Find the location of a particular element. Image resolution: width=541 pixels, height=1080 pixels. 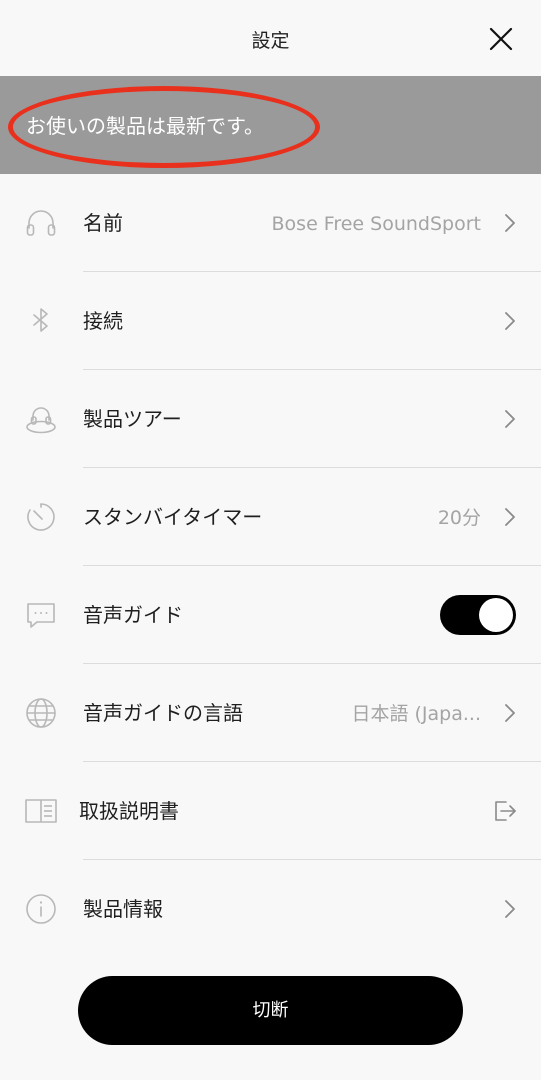

settings-row-value: Bose Free SoundSport is located at coordinates (376, 224).